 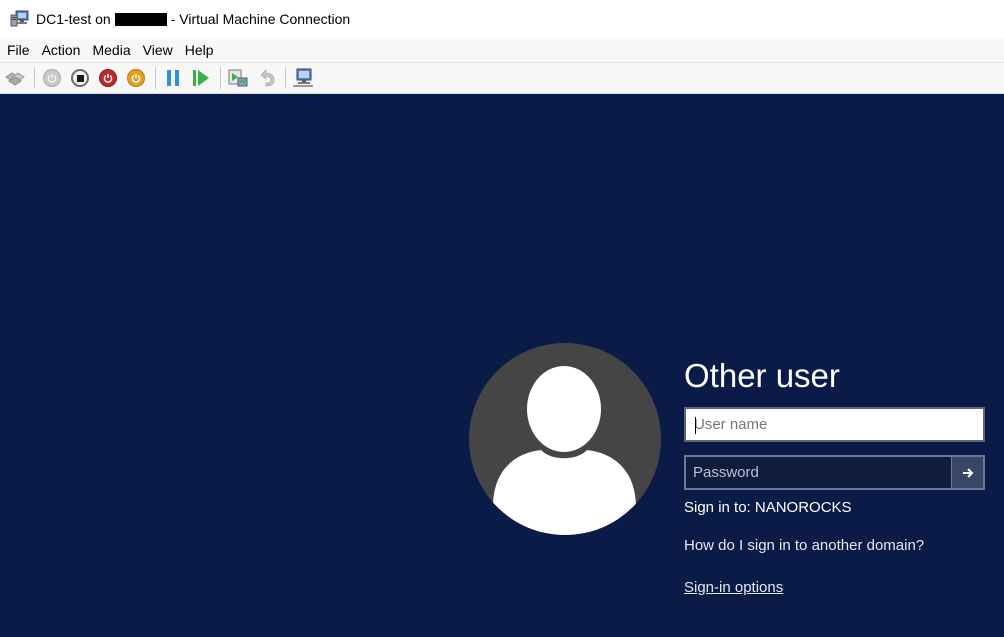 I want to click on ctrl-alt-del-icon, so click(x=15, y=79).